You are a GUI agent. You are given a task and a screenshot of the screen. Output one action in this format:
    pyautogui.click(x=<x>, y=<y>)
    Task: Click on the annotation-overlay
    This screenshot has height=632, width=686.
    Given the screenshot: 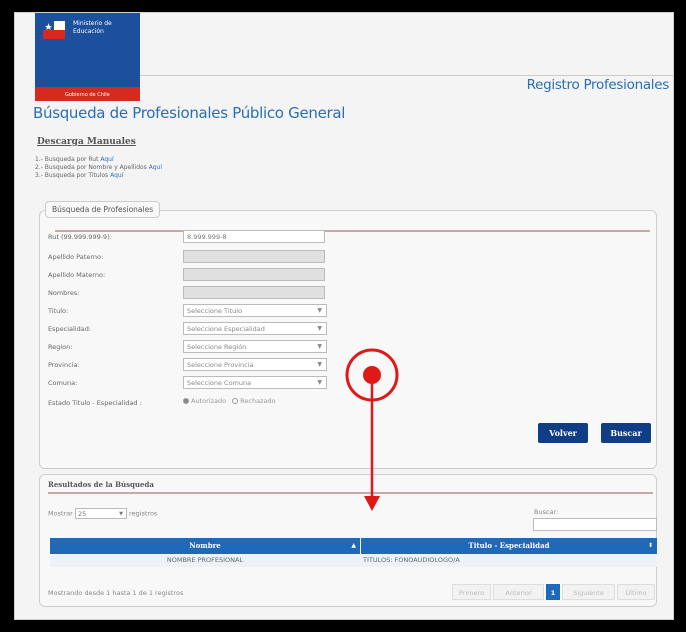 What is the action you would take?
    pyautogui.click(x=372, y=429)
    